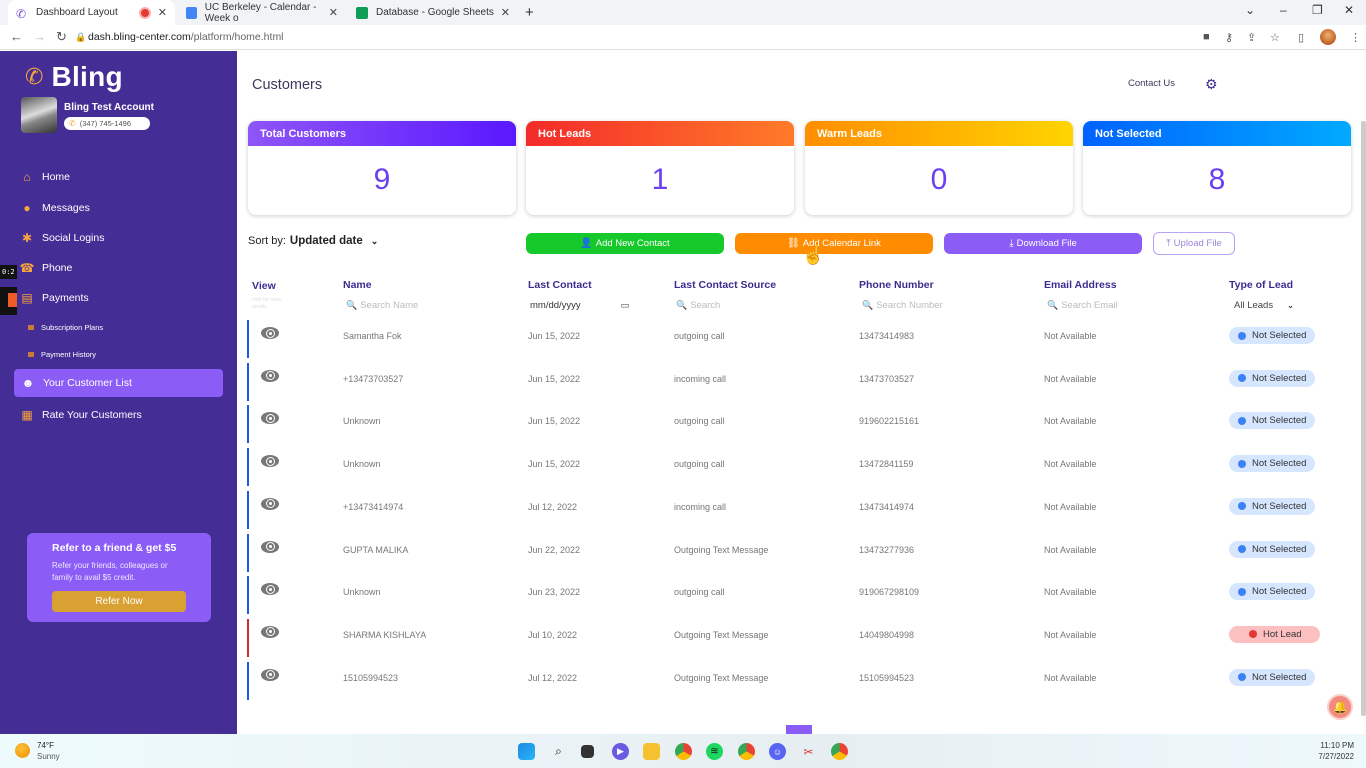  I want to click on search-email-input: 🔍 Search Email, so click(1082, 305).